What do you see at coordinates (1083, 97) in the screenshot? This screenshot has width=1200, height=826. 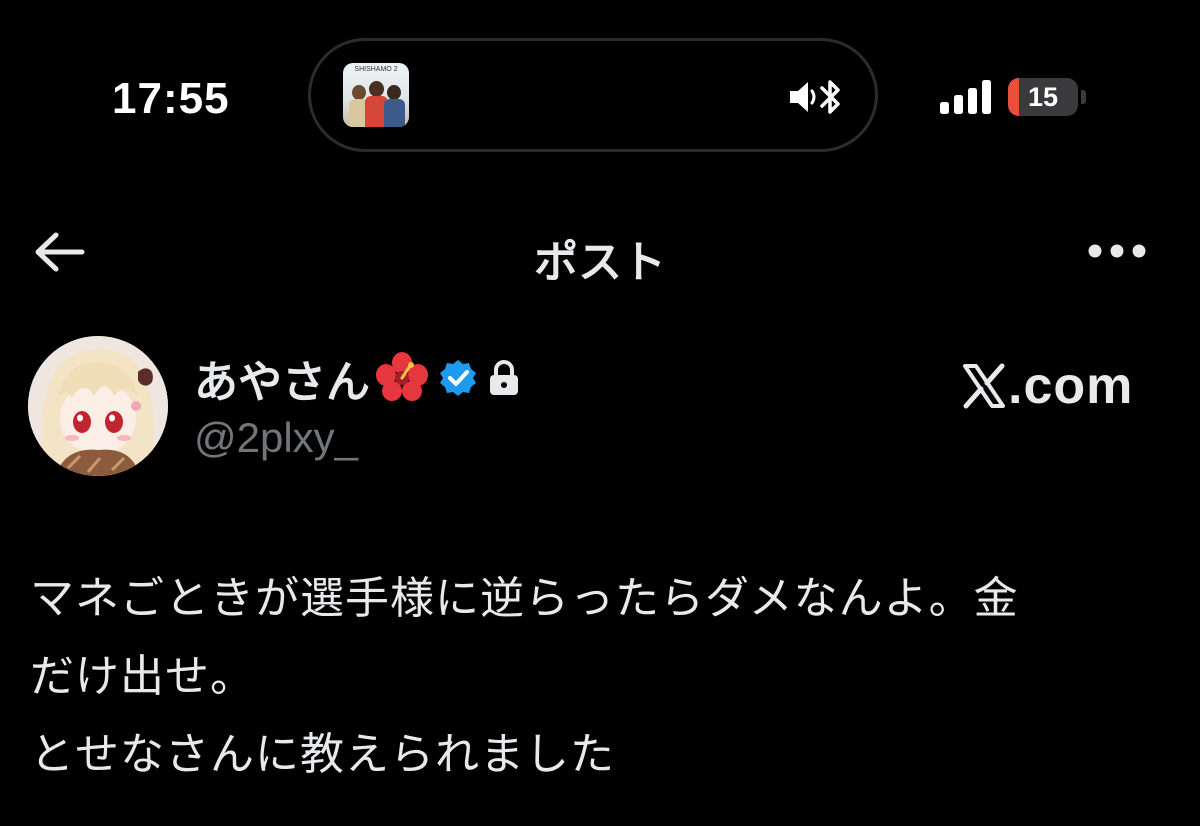 I see `battery-cap` at bounding box center [1083, 97].